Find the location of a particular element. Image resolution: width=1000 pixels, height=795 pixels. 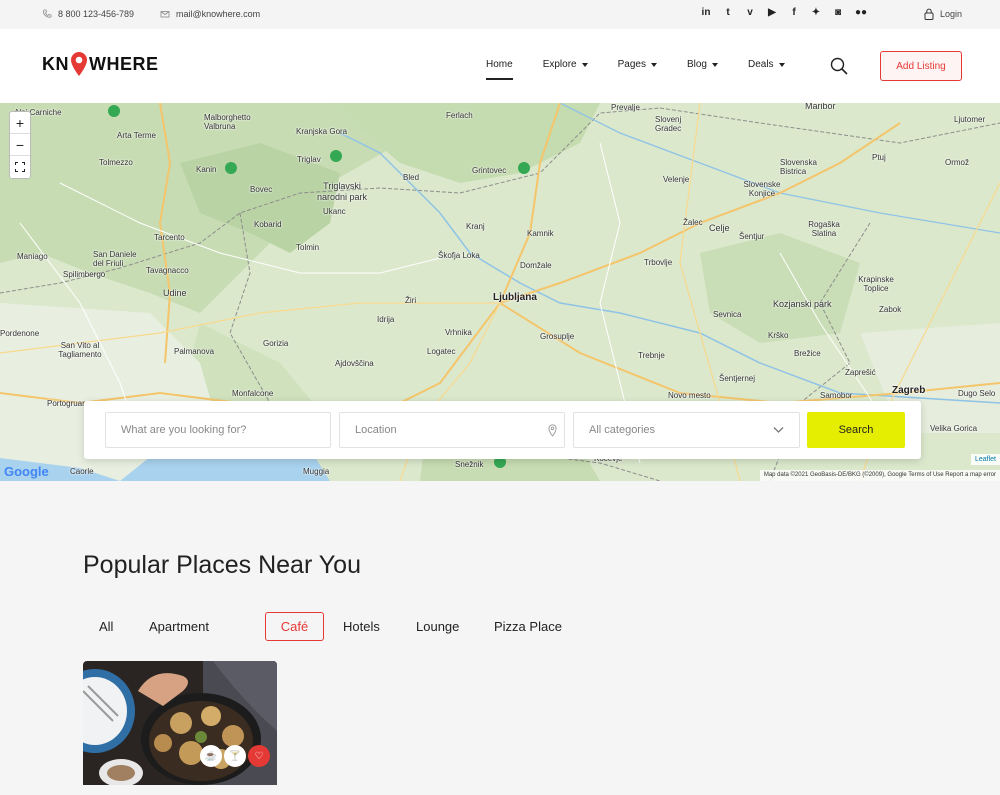

location-pin-icon is located at coordinates (552, 430).